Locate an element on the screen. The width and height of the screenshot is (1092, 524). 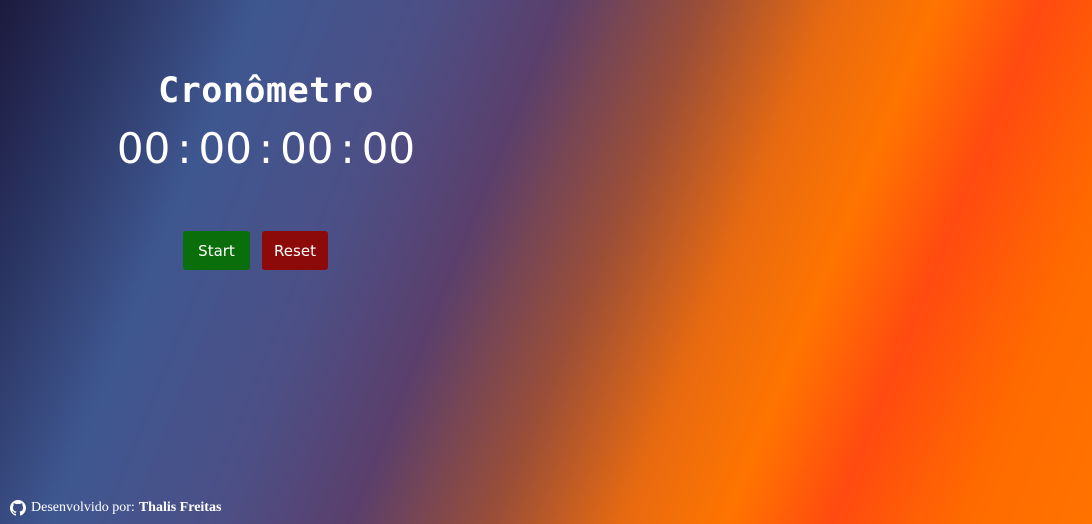
timer-minutes: 00 is located at coordinates (225, 148).